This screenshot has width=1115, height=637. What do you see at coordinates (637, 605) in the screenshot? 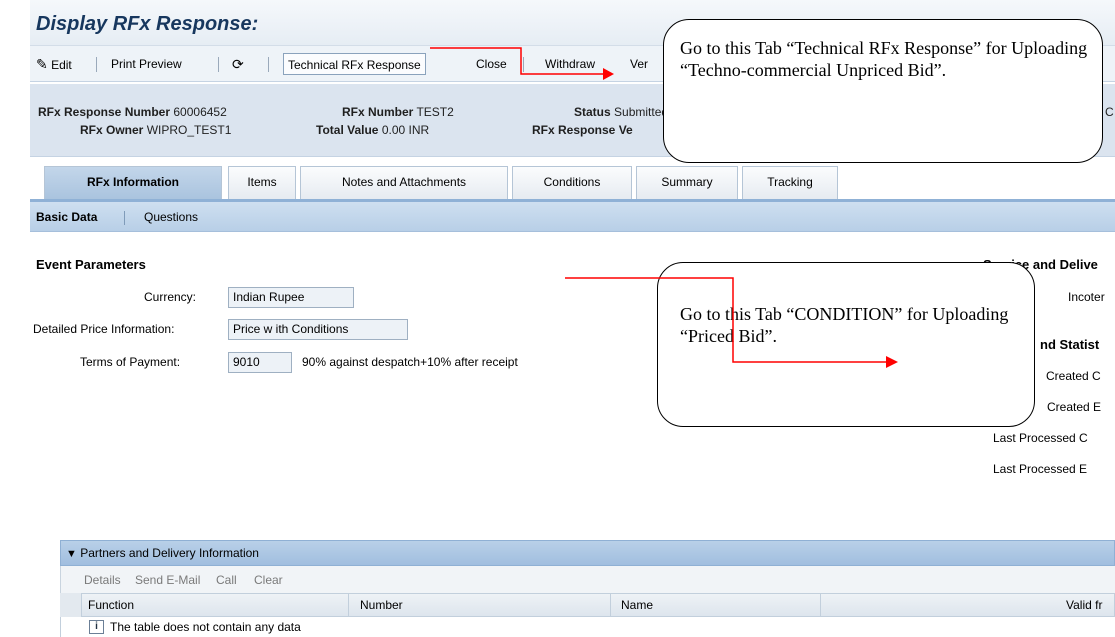
I see `col-name: Name` at bounding box center [637, 605].